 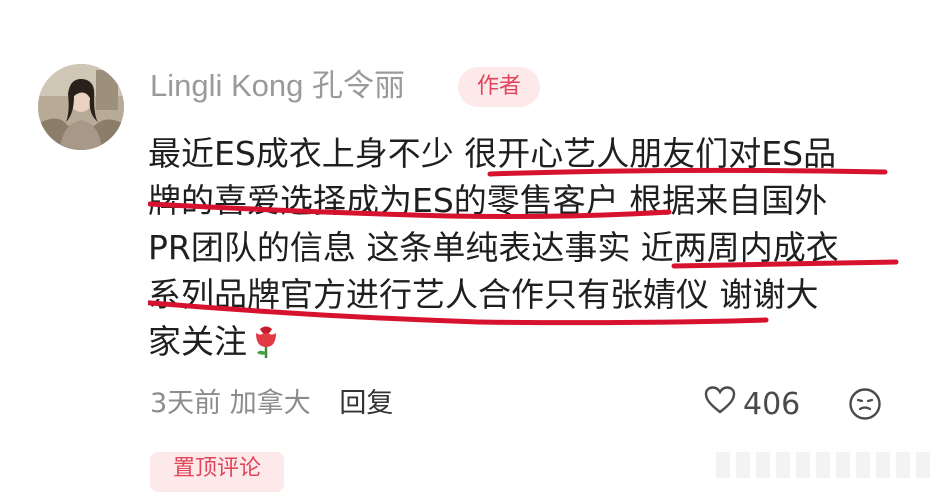 What do you see at coordinates (186, 403) in the screenshot?
I see `comment-time: 3天前` at bounding box center [186, 403].